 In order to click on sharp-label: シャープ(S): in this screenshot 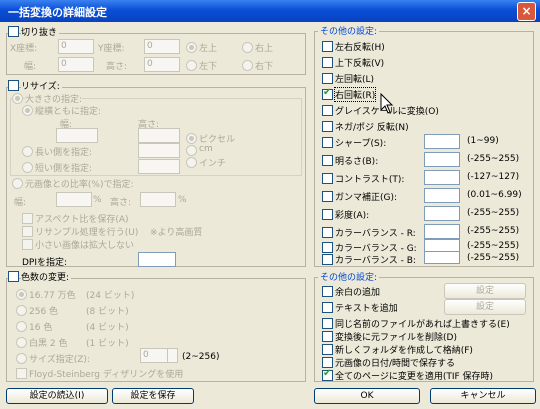, I will do `click(361, 144)`.